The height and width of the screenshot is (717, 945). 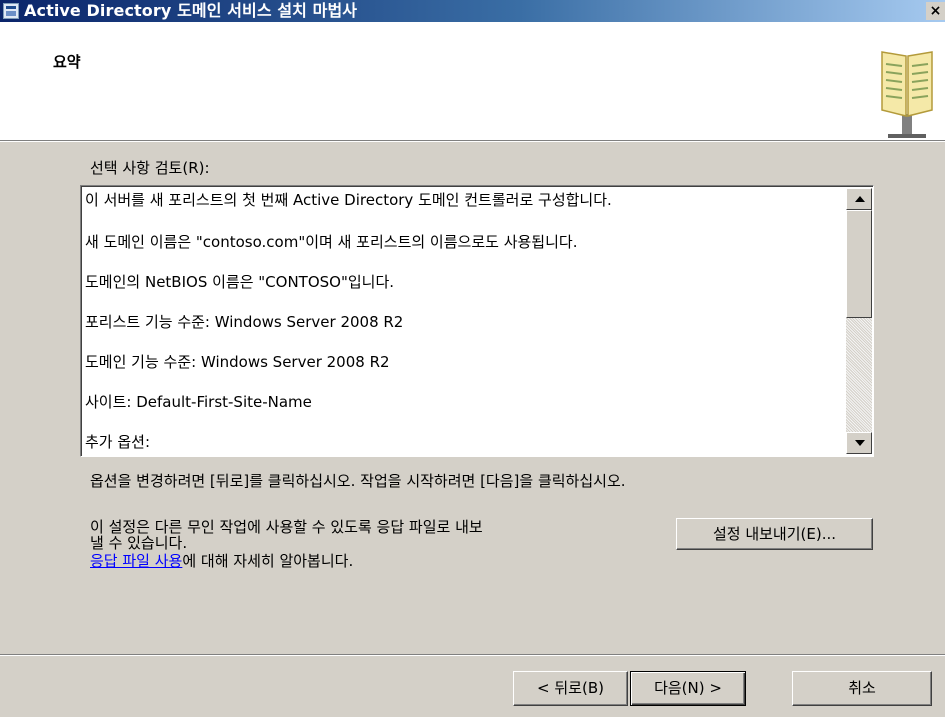 I want to click on close-button: ×, so click(x=935, y=11).